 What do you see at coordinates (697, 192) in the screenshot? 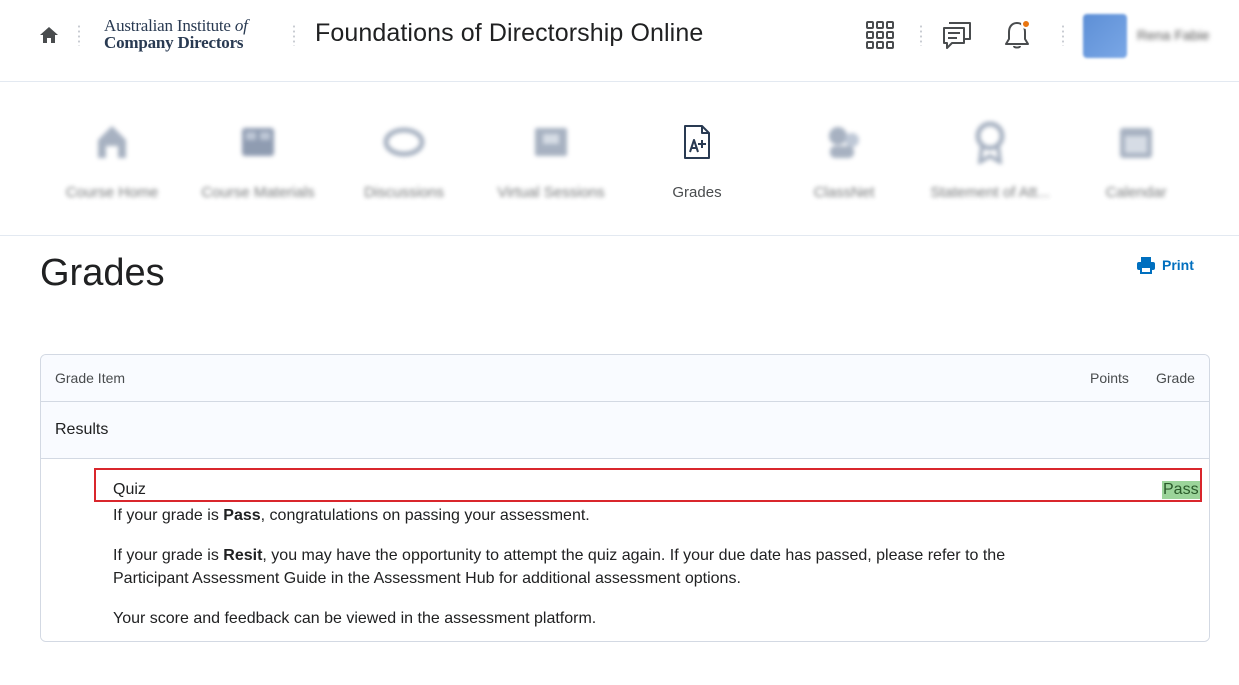
I see `nav-item-label: Grades` at bounding box center [697, 192].